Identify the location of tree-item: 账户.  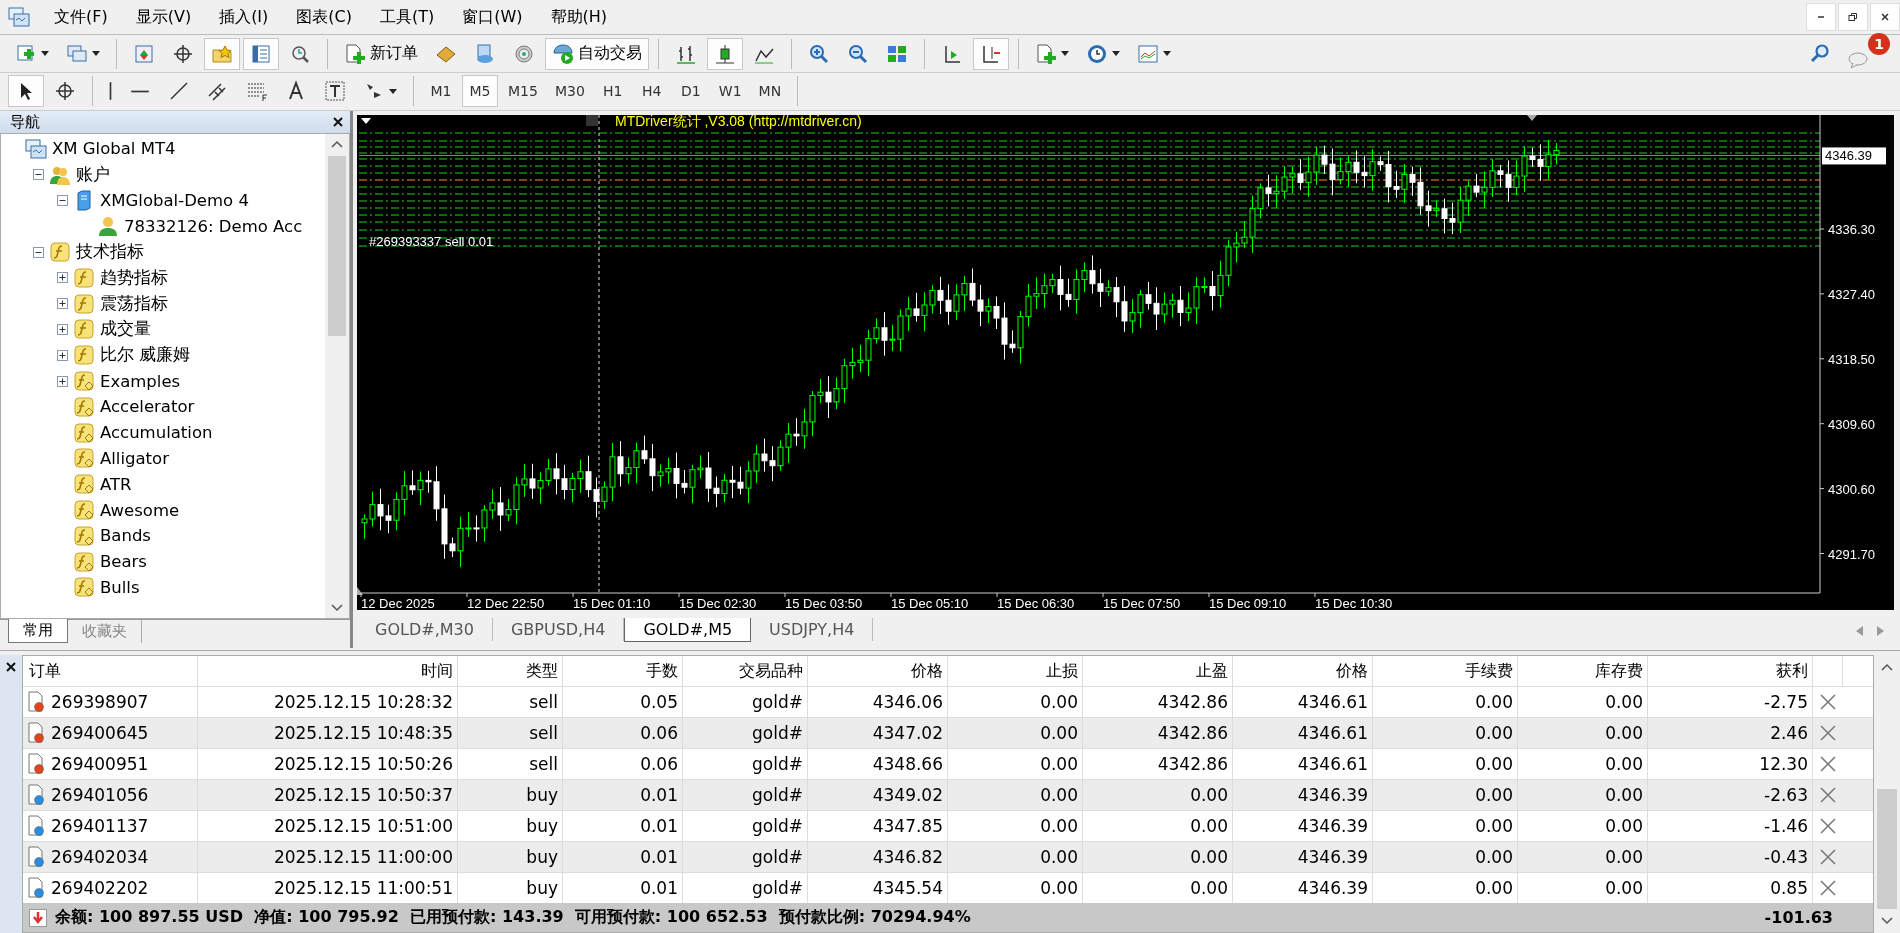
(93, 174).